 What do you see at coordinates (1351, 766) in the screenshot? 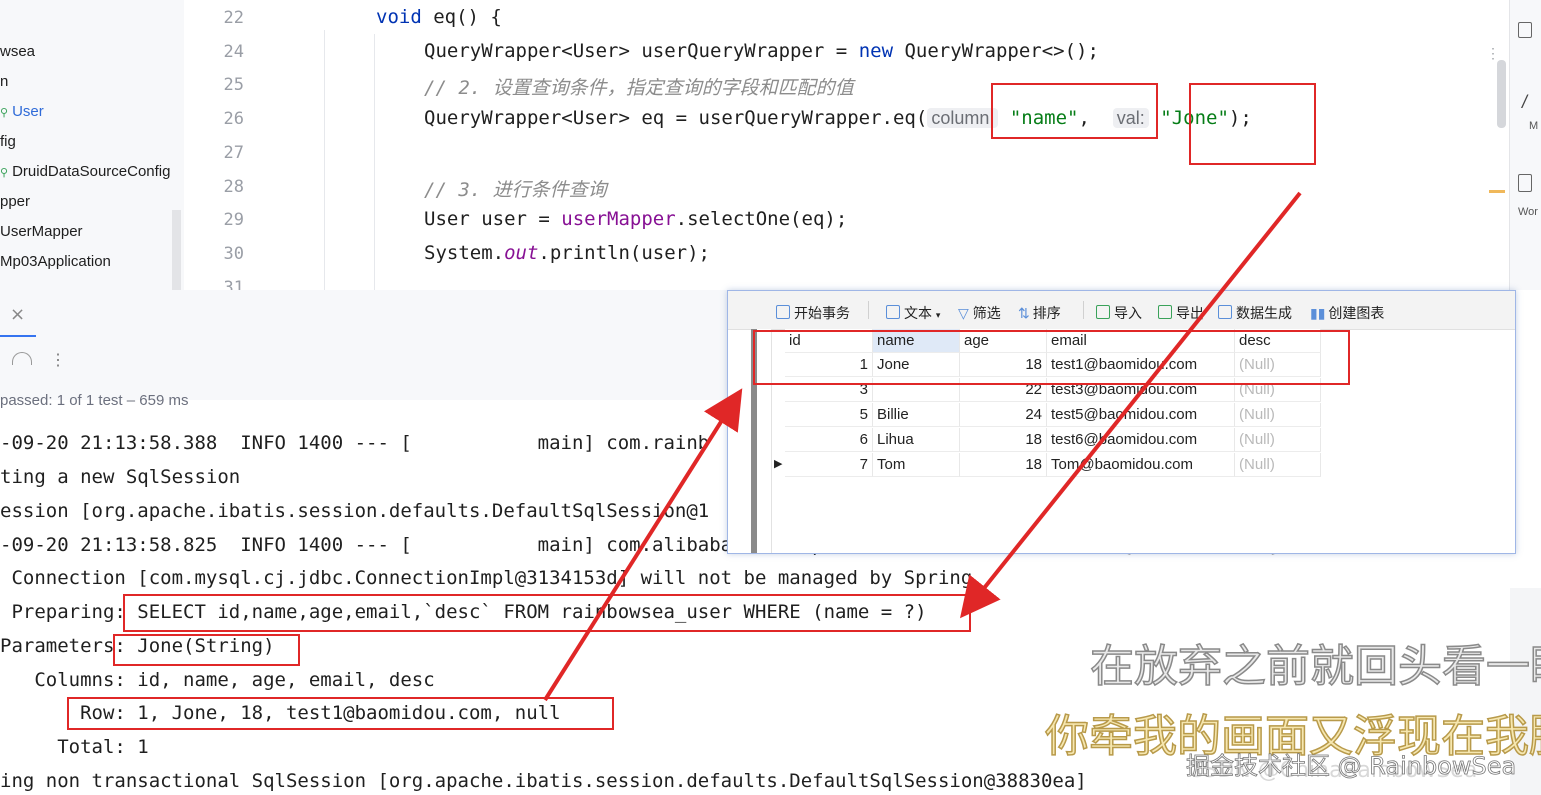
I see `watermark: 掘金技术社区 @ RainbowSea` at bounding box center [1351, 766].